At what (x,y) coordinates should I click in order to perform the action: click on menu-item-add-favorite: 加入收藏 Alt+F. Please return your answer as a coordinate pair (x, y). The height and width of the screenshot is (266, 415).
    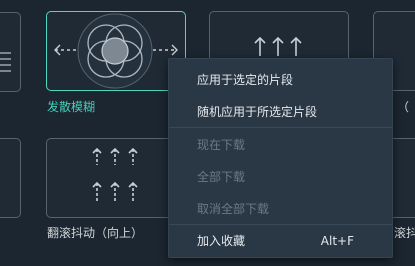
    Looking at the image, I should click on (280, 241).